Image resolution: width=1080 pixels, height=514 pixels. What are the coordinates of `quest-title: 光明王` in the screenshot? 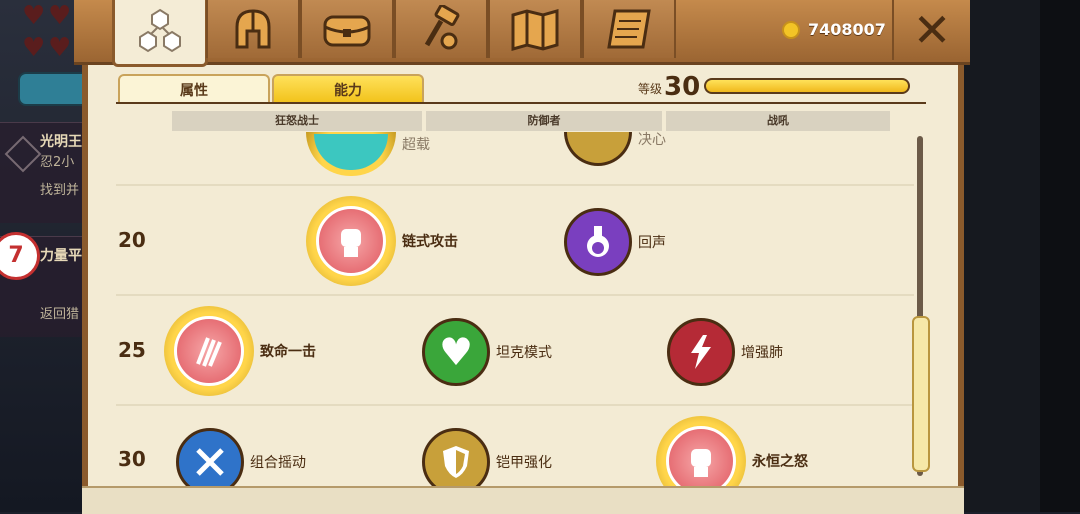 It's located at (61, 142).